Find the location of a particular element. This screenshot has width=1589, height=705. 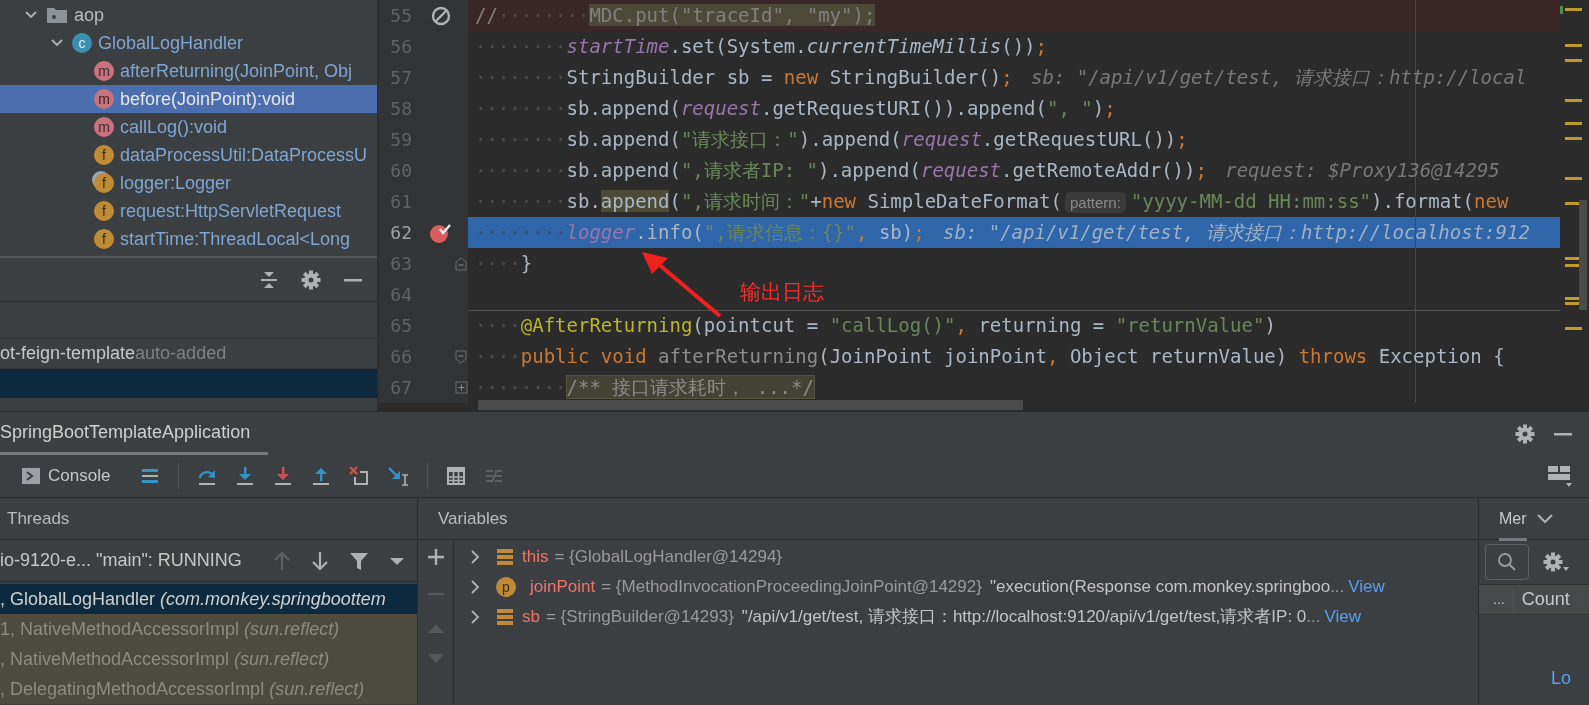

code-text: "yyyy-MM-dd HH:mm:ss").format(new is located at coordinates (1319, 201).